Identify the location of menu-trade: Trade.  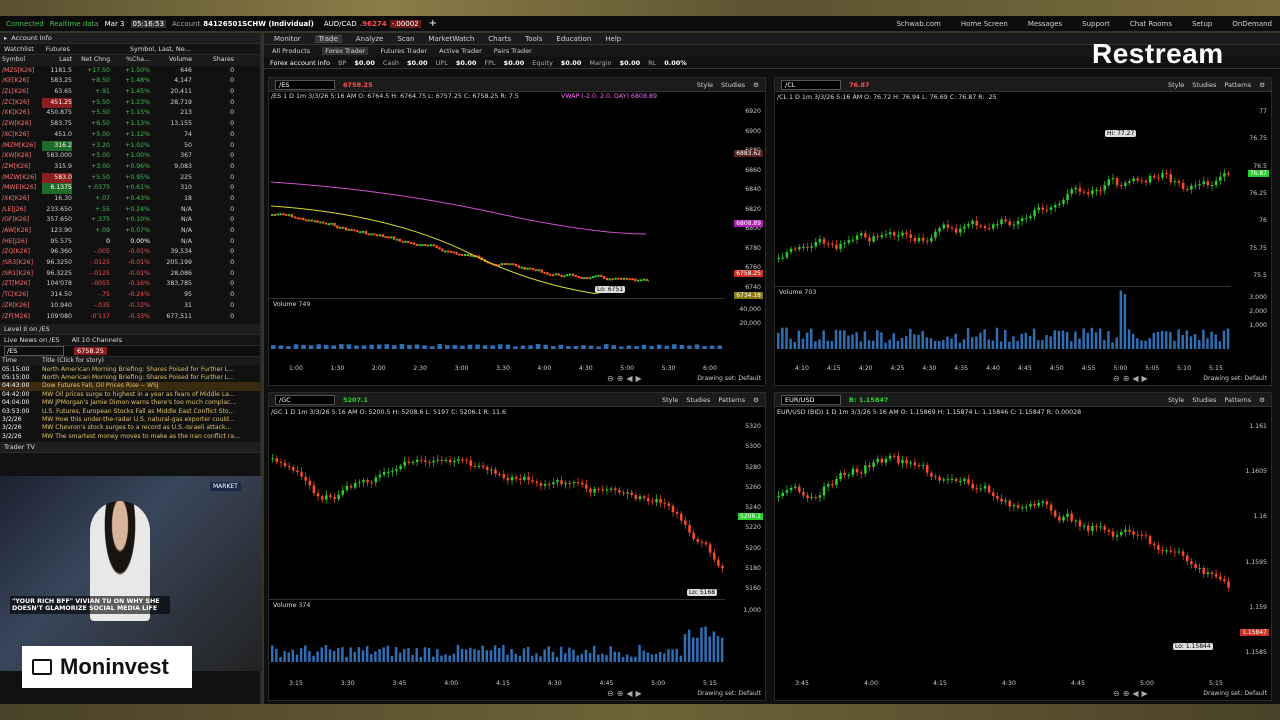
(328, 38).